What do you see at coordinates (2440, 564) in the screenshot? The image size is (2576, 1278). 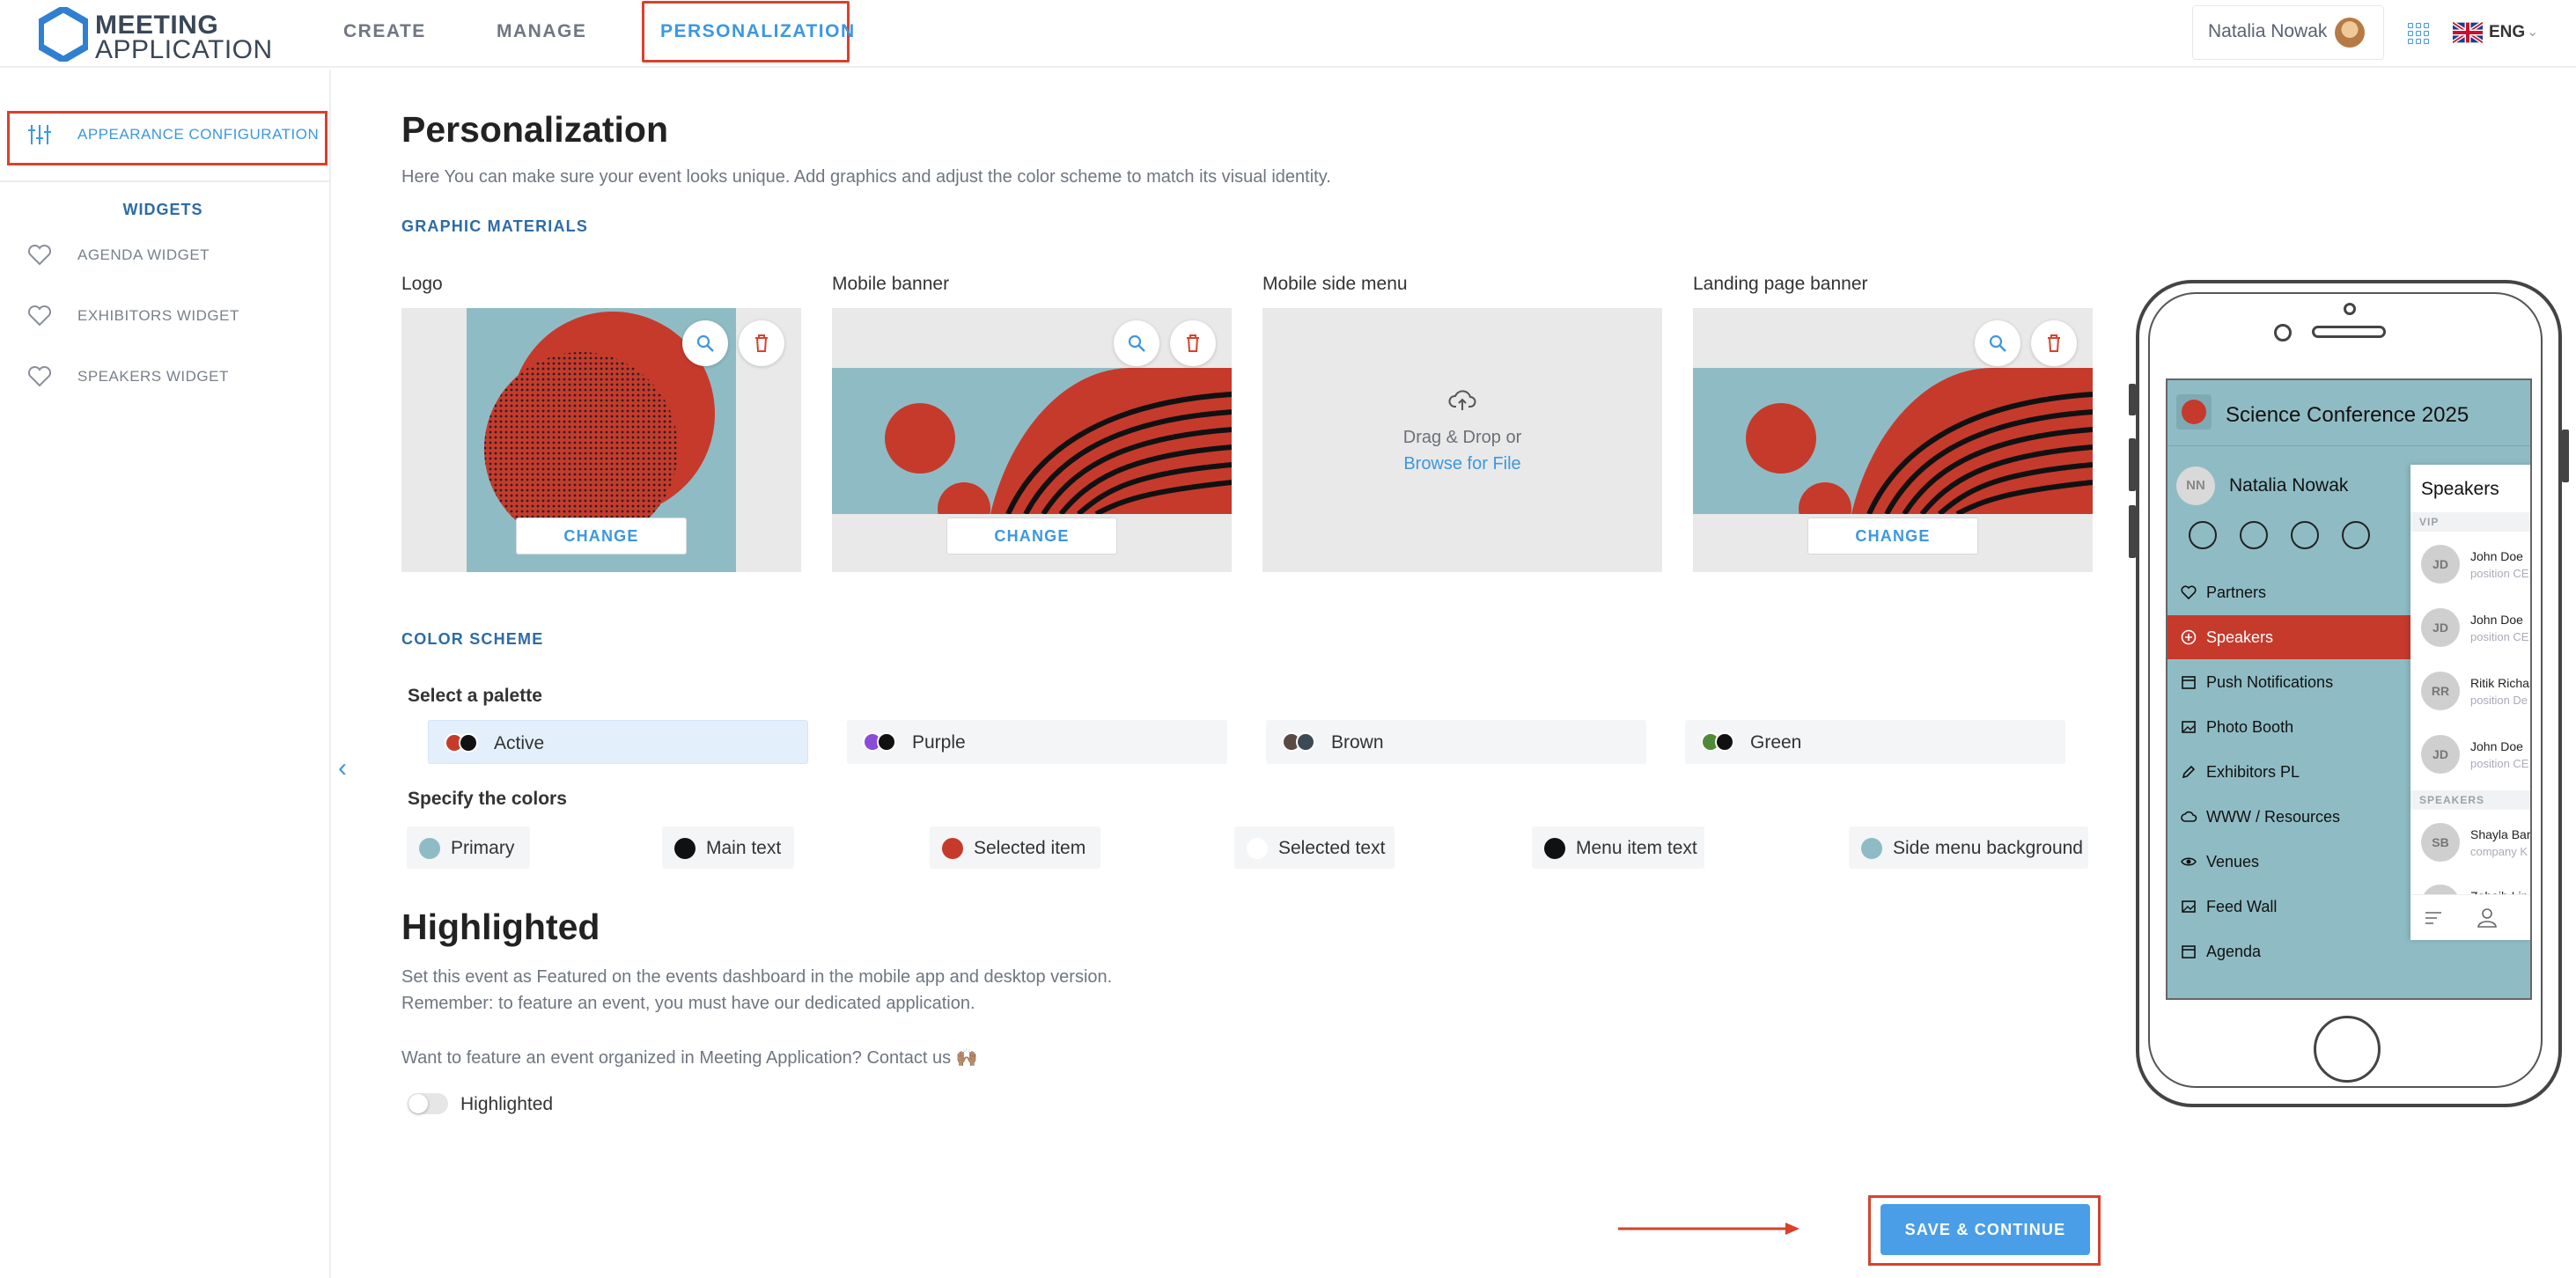 I see `avatar: JD` at bounding box center [2440, 564].